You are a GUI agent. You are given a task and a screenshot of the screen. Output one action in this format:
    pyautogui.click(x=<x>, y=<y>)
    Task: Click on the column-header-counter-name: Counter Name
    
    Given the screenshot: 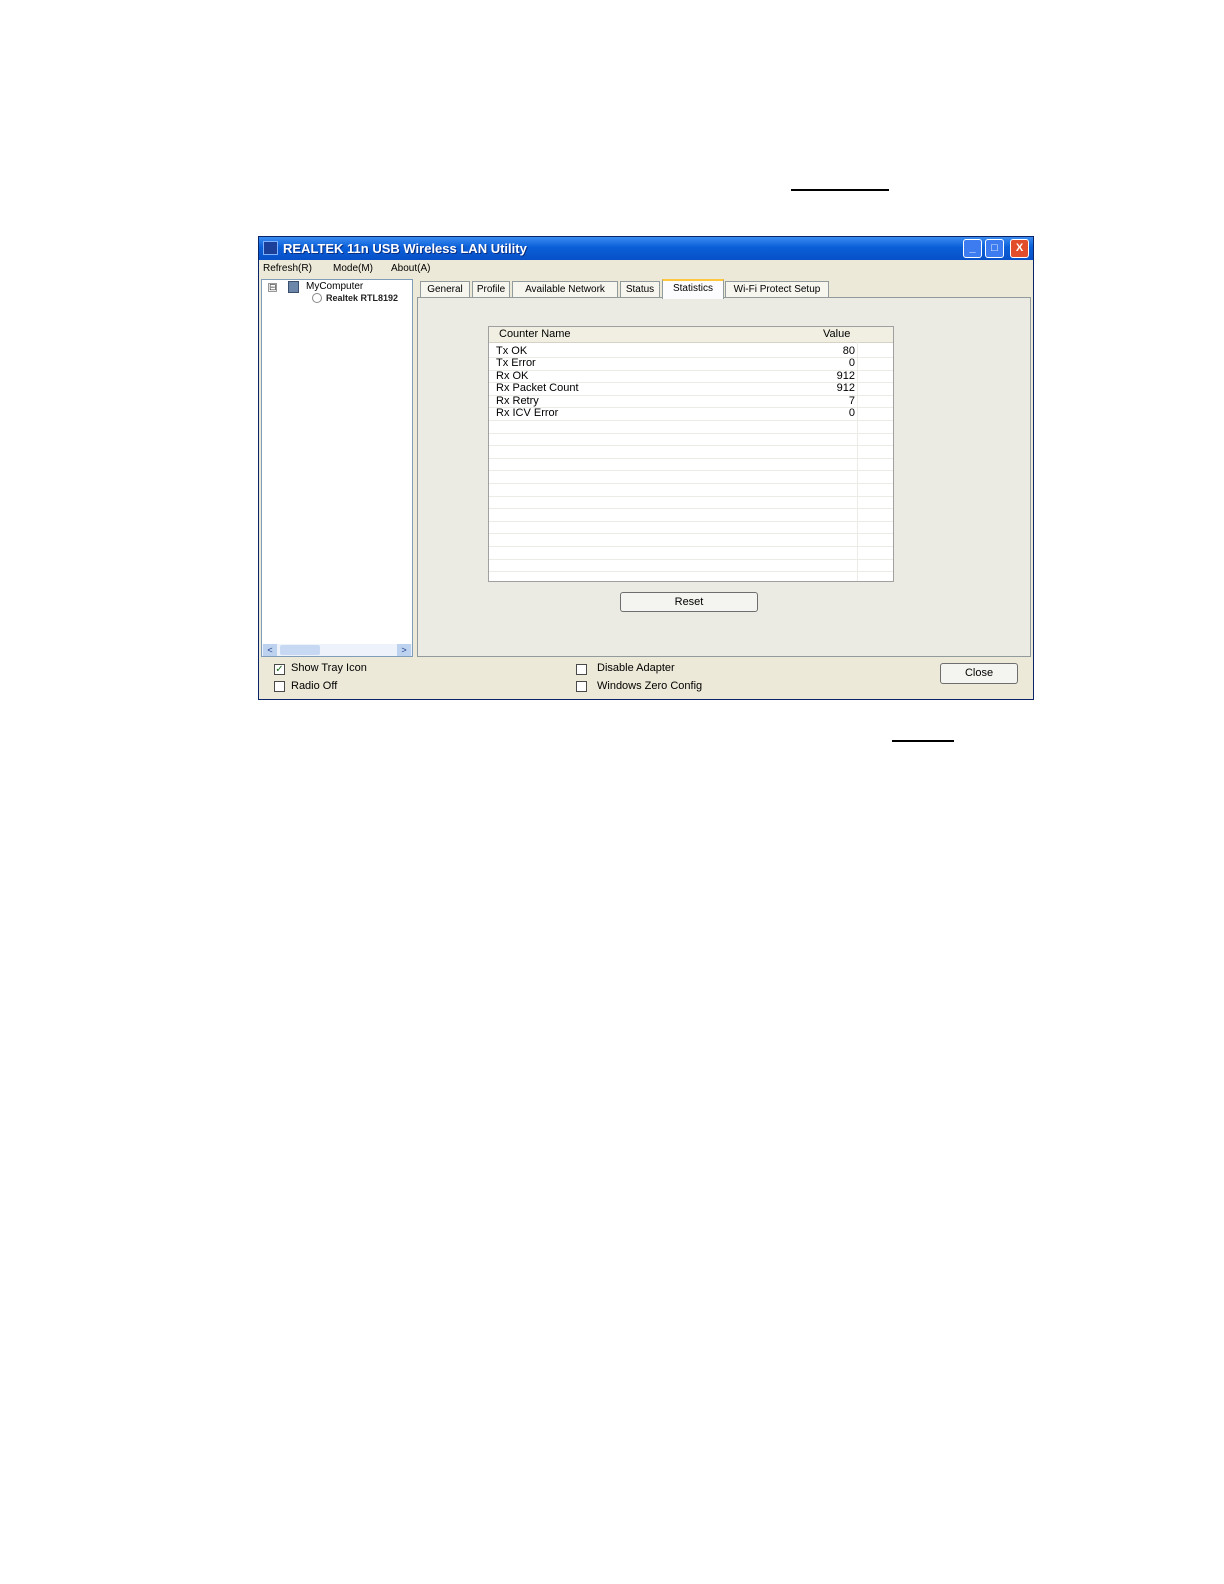 What is the action you would take?
    pyautogui.click(x=535, y=334)
    